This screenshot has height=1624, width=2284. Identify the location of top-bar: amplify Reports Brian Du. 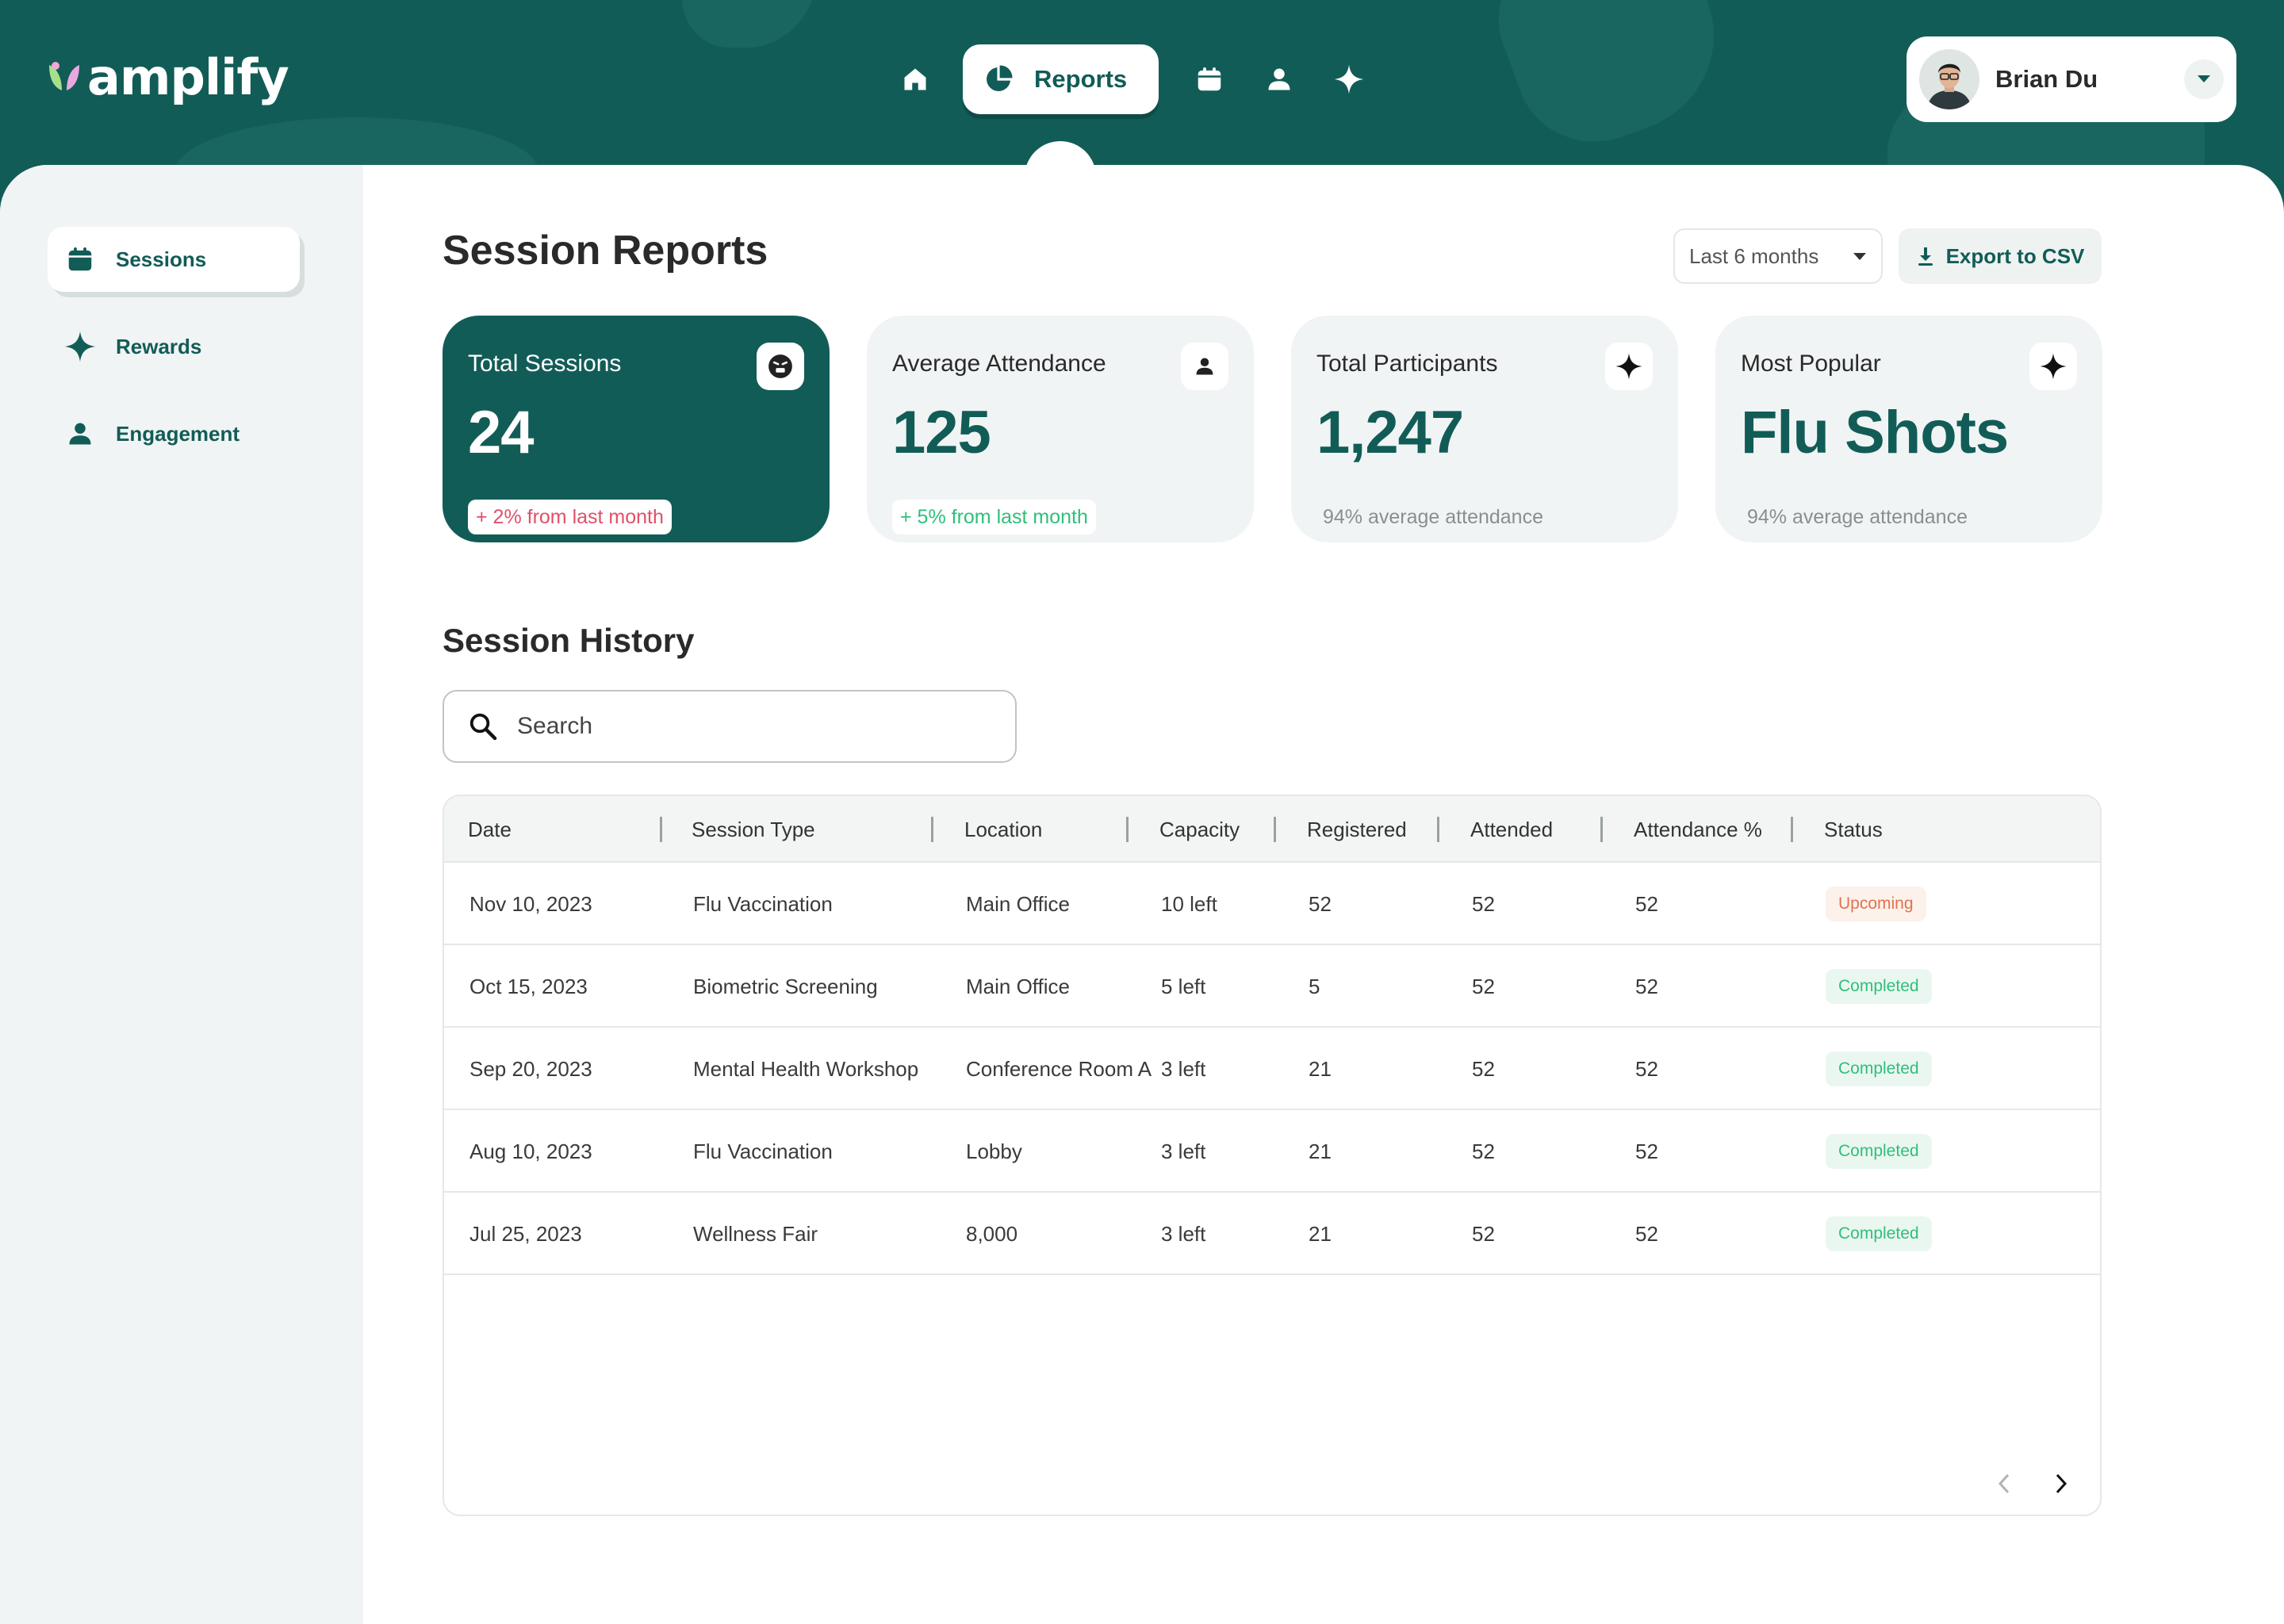
(1142, 83).